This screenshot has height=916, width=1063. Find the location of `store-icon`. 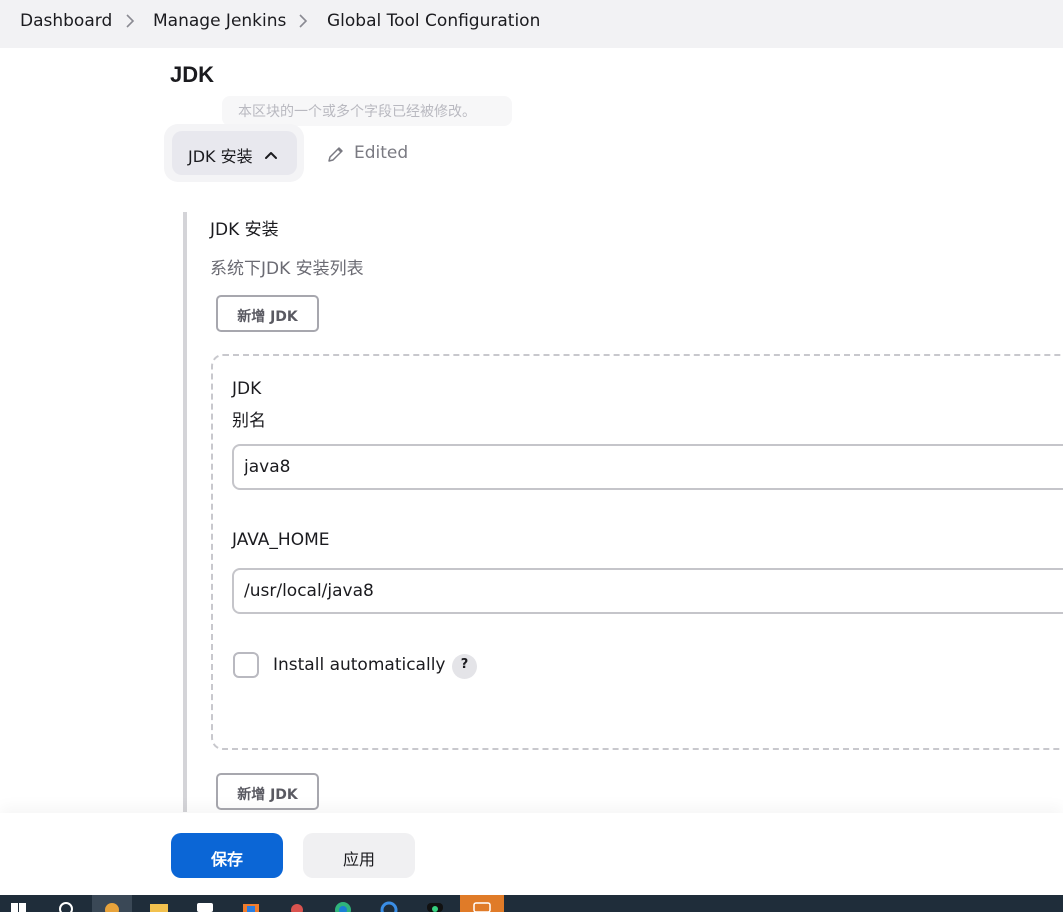

store-icon is located at coordinates (251, 903).